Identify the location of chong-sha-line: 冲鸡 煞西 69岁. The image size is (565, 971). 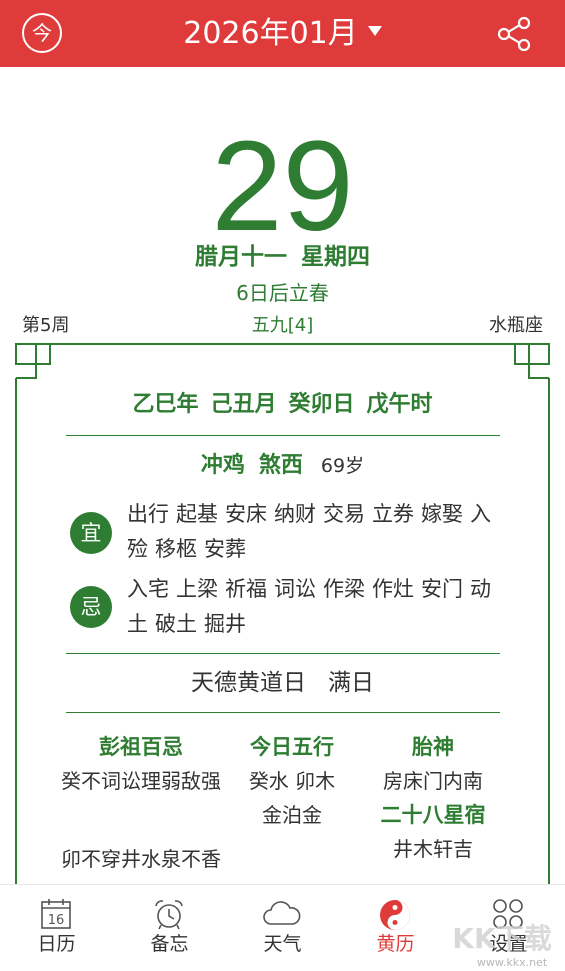
(282, 466).